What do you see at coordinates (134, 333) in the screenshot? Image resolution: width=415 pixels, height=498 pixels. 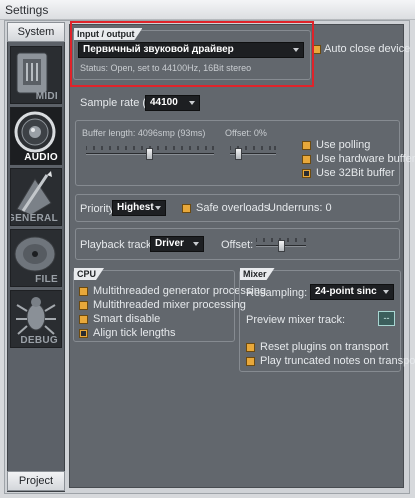 I see `align-tick-lengths-label: Align tick lengths` at bounding box center [134, 333].